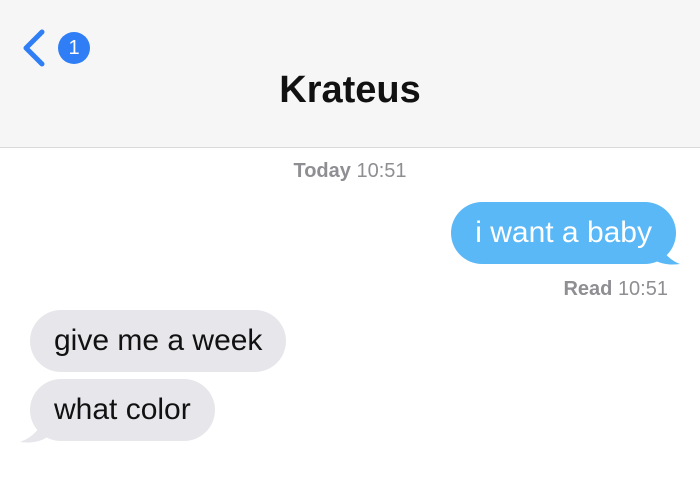  Describe the element at coordinates (588, 289) in the screenshot. I see `read-label: Read` at that location.